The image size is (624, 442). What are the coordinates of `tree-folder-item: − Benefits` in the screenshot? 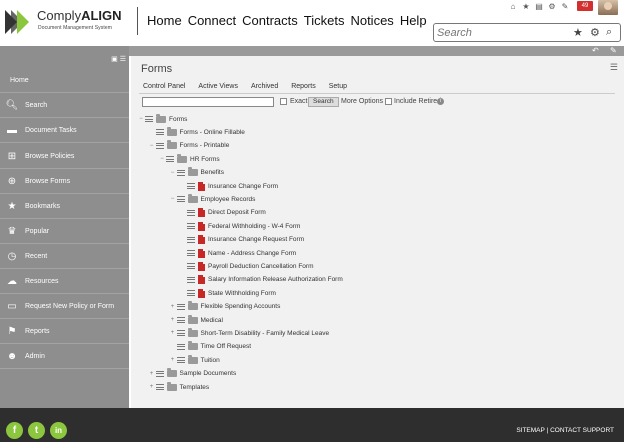 It's located at (197, 172).